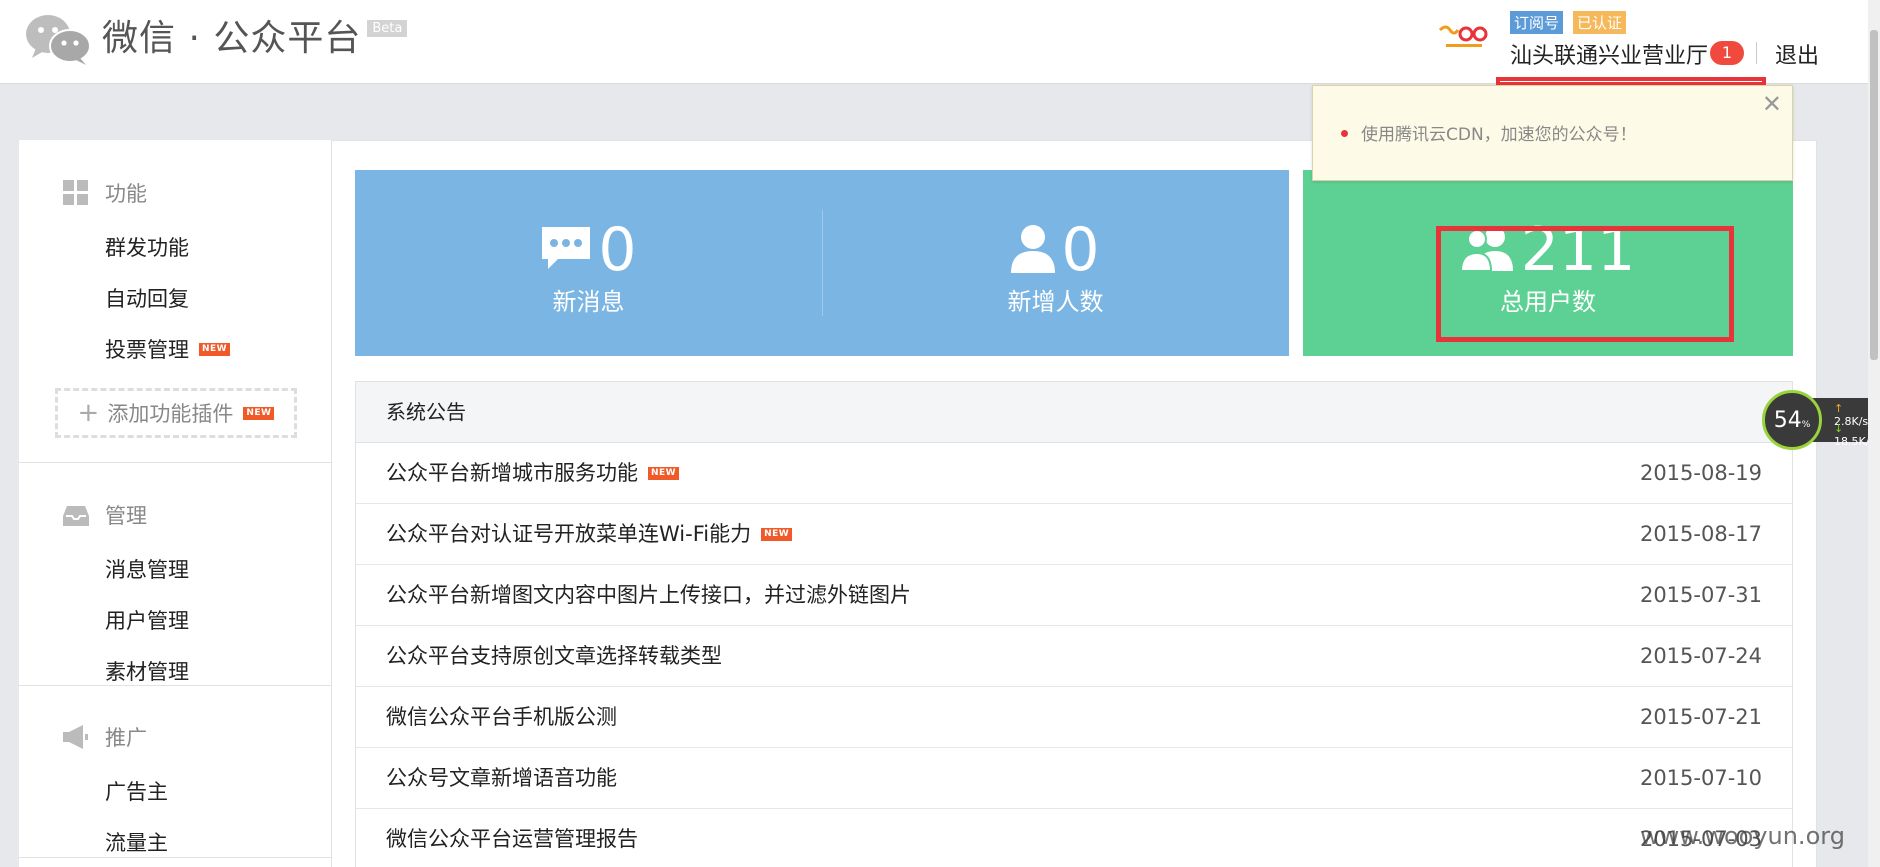 The width and height of the screenshot is (1880, 867). I want to click on sidebar-item-users: 用户管理, so click(147, 620).